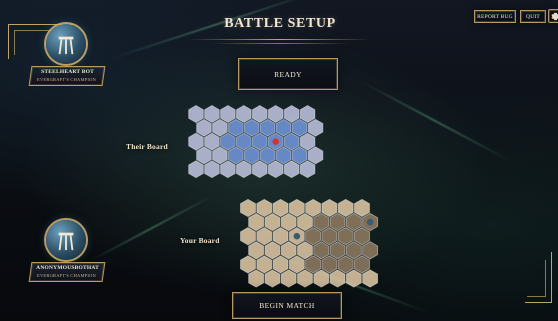 The image size is (558, 321). I want to click on page-title: BATTLE SETUP, so click(280, 23).